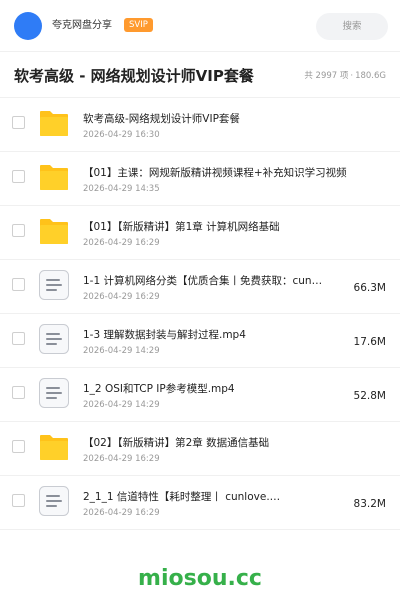  Describe the element at coordinates (369, 342) in the screenshot. I see `file-size: 17.6M` at that location.